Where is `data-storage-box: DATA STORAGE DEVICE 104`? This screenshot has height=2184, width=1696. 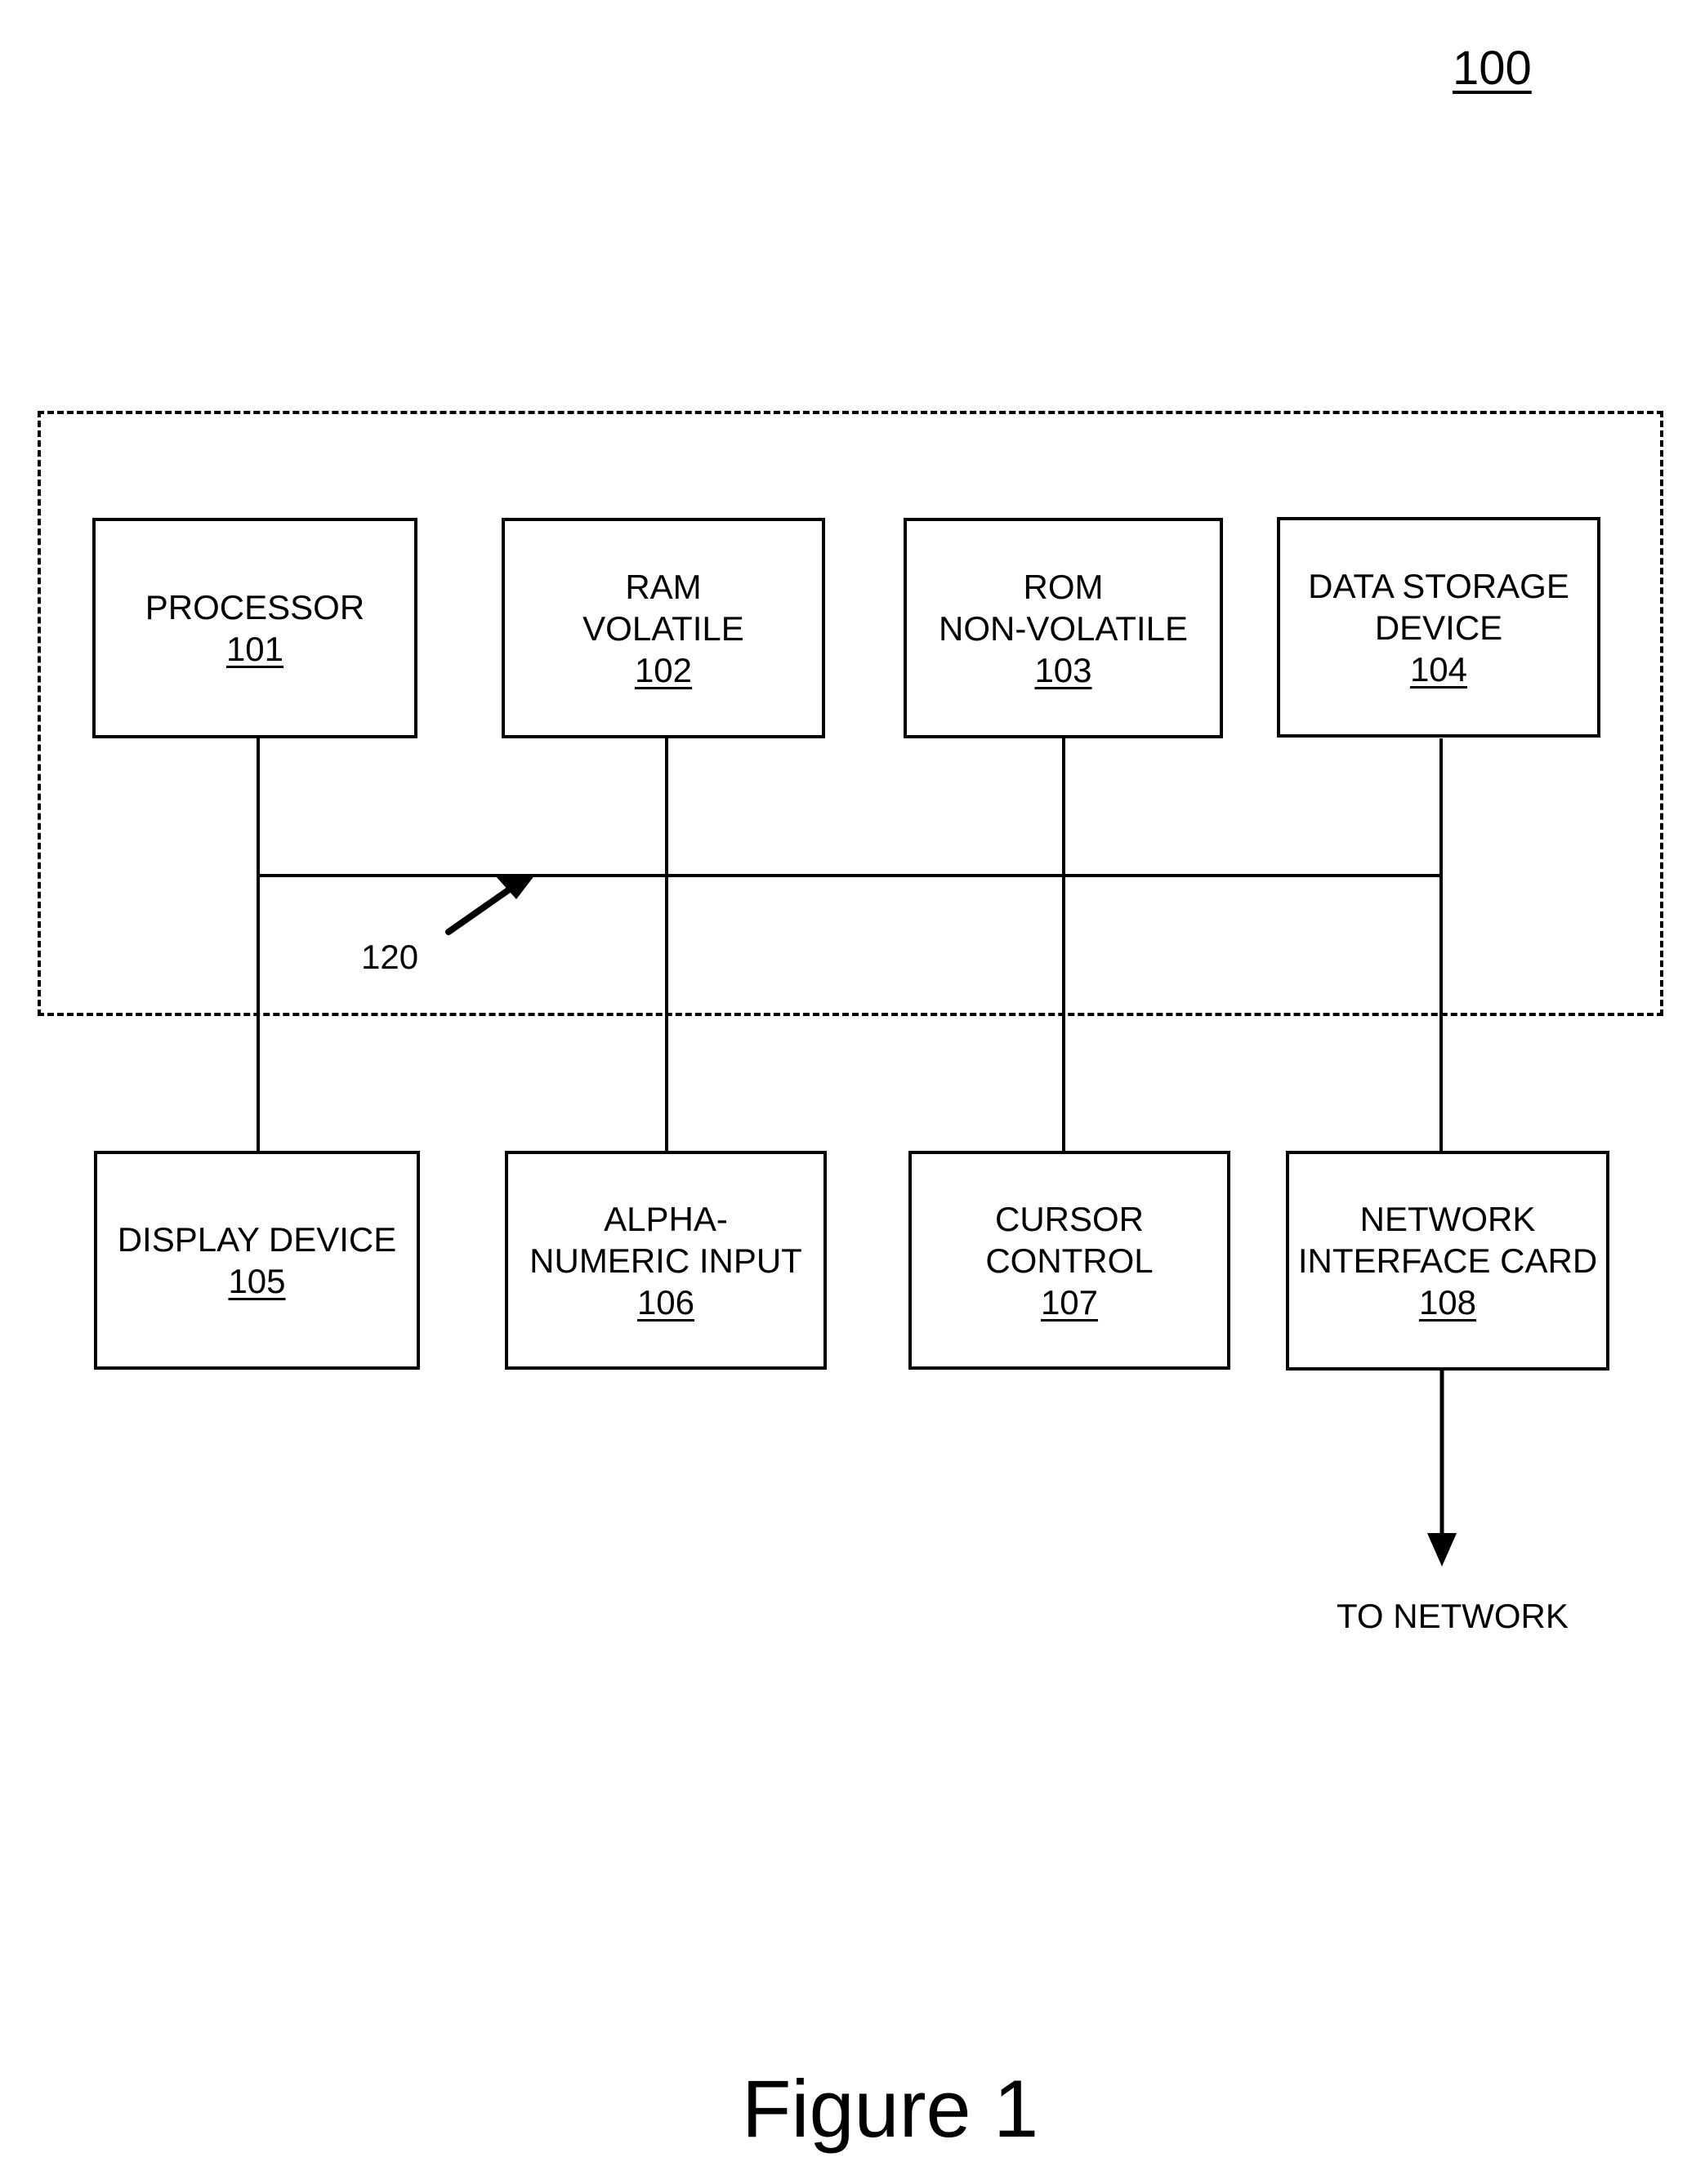 data-storage-box: DATA STORAGE DEVICE 104 is located at coordinates (1438, 627).